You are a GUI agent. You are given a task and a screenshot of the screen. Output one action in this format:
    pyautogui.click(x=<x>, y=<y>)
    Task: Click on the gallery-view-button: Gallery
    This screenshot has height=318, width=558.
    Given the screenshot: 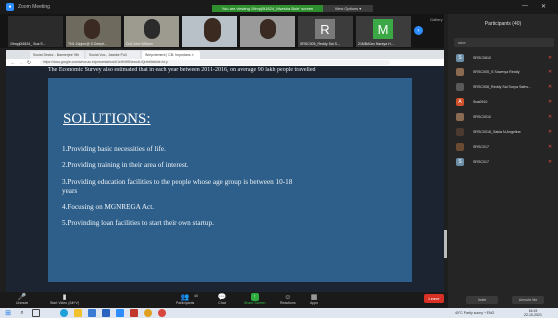 What is the action you would take?
    pyautogui.click(x=436, y=19)
    